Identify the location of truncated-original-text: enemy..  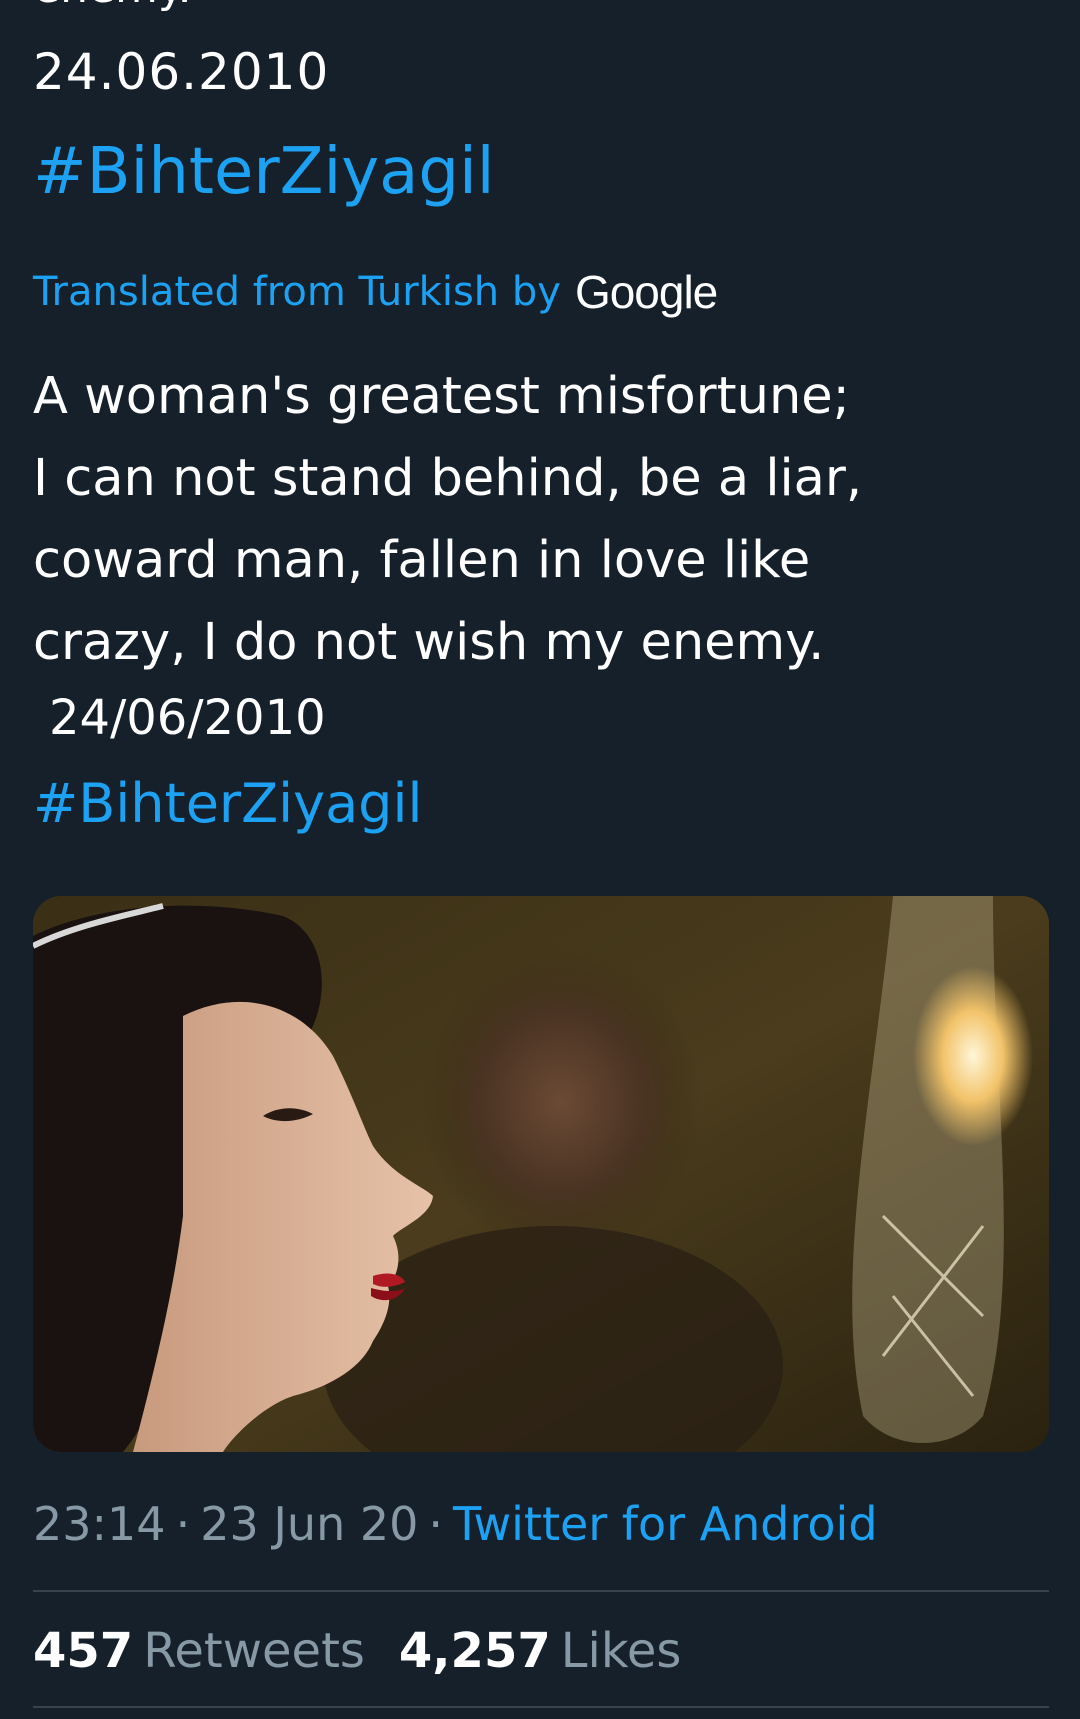
(112, 5).